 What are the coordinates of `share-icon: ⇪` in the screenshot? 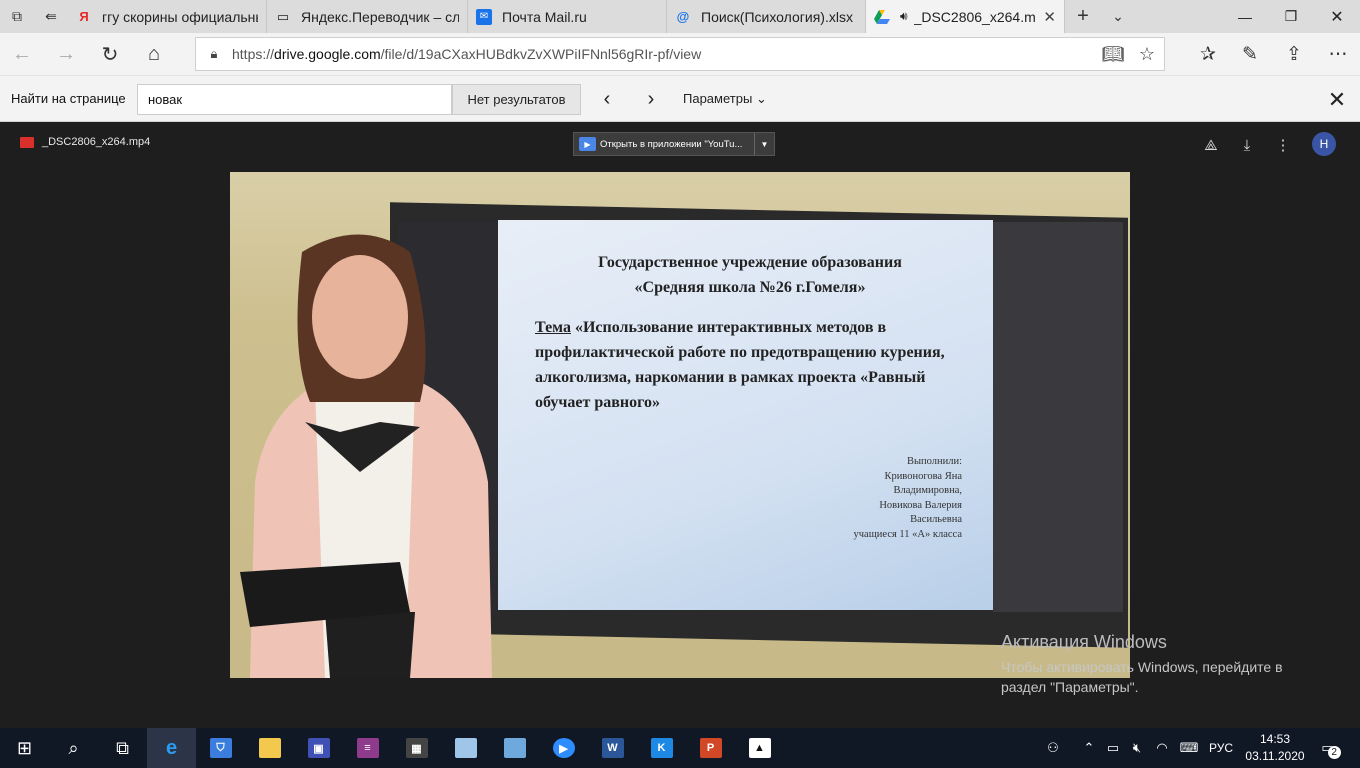 It's located at (1294, 54).